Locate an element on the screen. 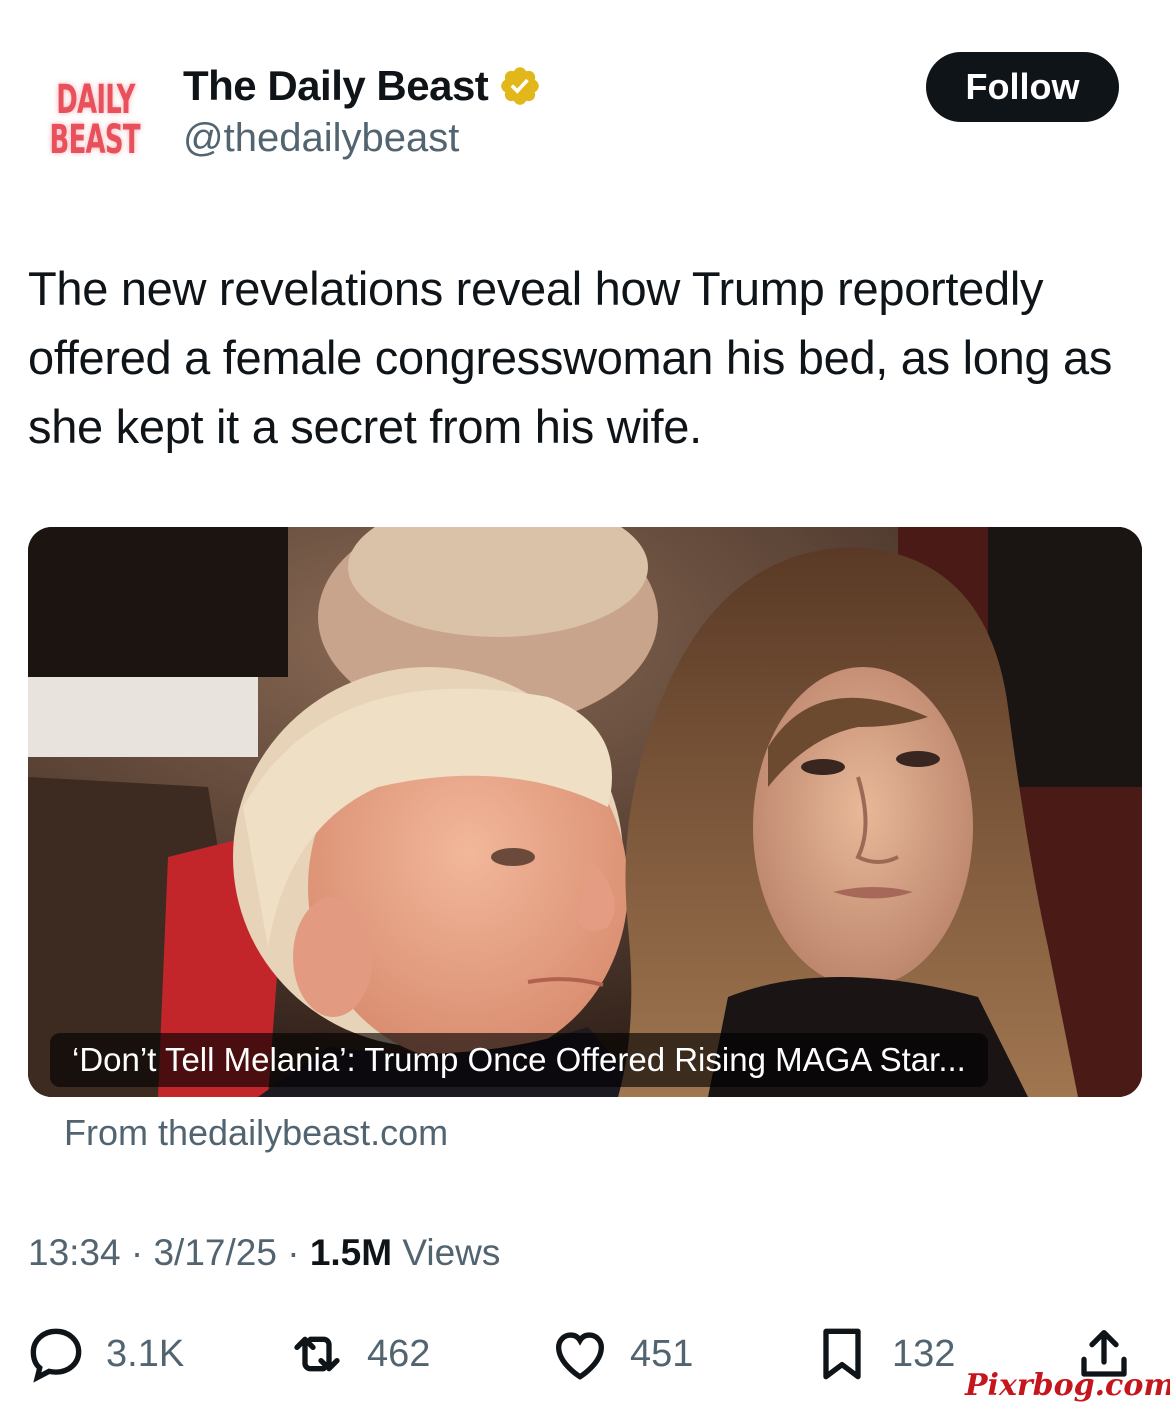 This screenshot has height=1421, width=1170. retweet-count: 462 is located at coordinates (399, 1353).